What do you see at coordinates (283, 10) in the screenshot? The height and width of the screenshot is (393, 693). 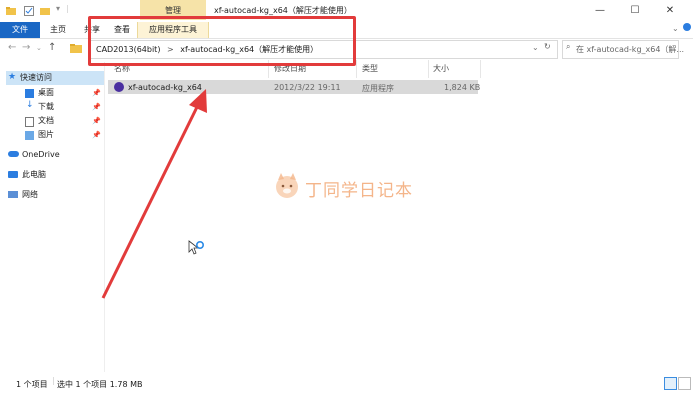 I see `window-title: xf-autocad-kg_x64（解压才能使用）` at bounding box center [283, 10].